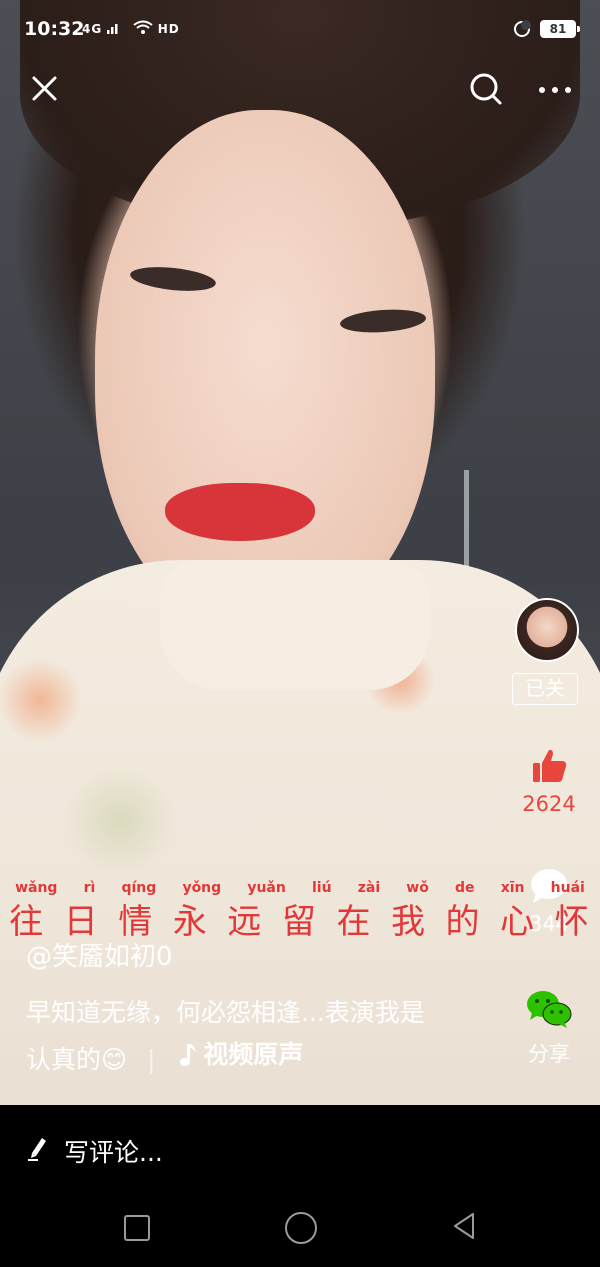 The image size is (600, 1267). I want to click on like-count: 2624, so click(549, 804).